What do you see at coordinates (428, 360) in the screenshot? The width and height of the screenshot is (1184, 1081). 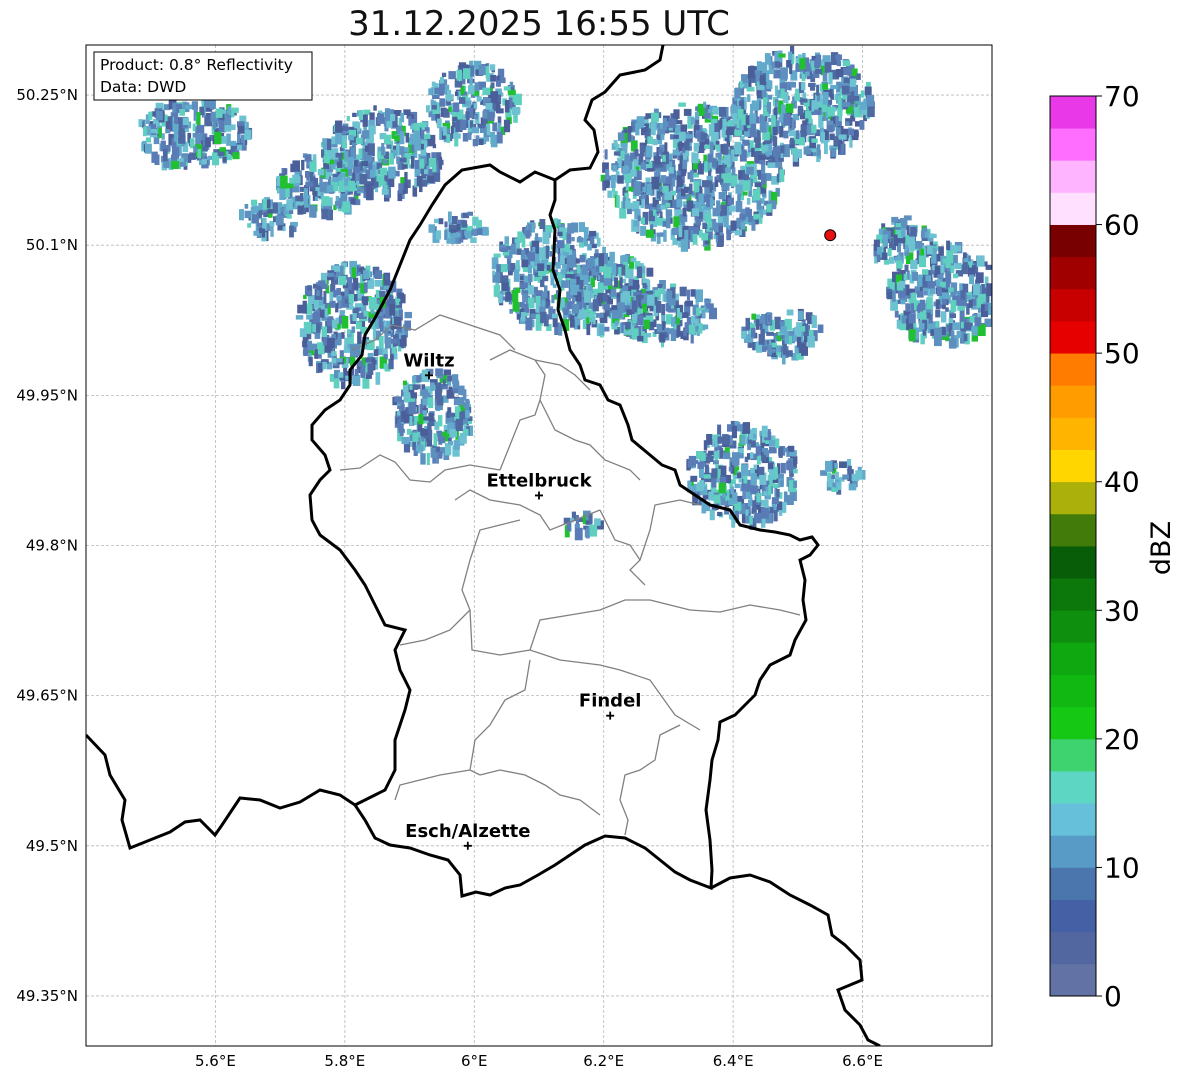 I see `city-label: Wiltz` at bounding box center [428, 360].